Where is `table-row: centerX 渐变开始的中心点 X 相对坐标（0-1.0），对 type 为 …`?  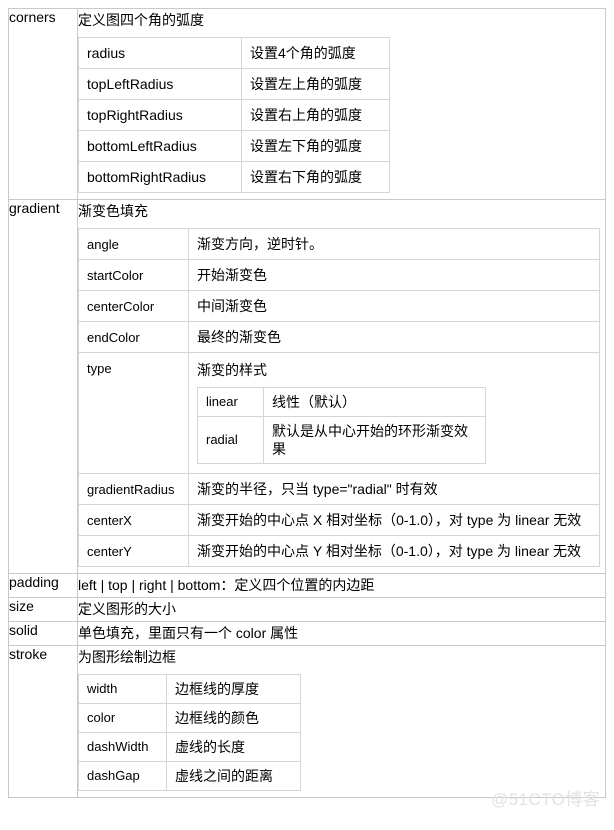 table-row: centerX 渐变开始的中心点 X 相对坐标（0-1.0），对 type 为 … is located at coordinates (339, 520).